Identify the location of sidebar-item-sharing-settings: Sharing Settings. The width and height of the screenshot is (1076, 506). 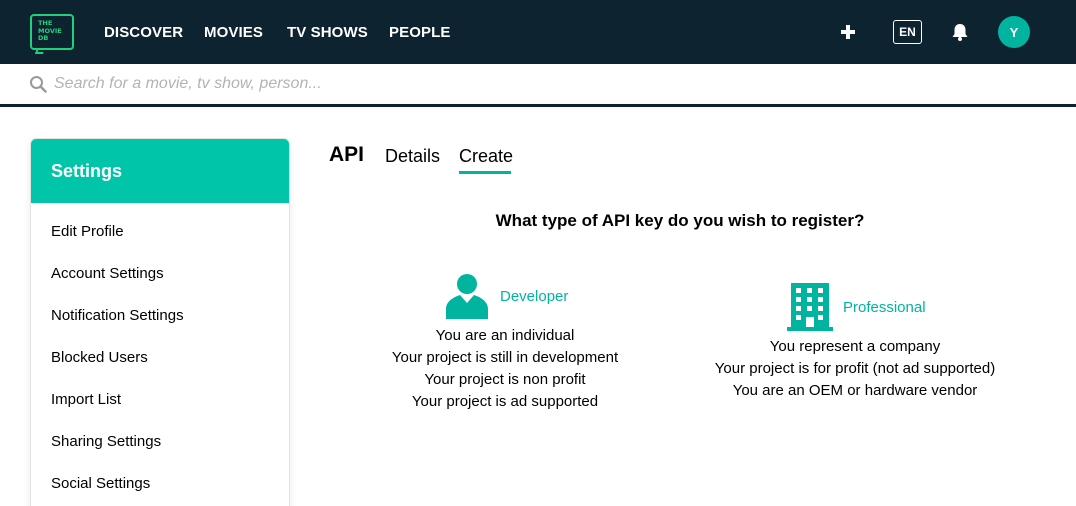
(106, 441).